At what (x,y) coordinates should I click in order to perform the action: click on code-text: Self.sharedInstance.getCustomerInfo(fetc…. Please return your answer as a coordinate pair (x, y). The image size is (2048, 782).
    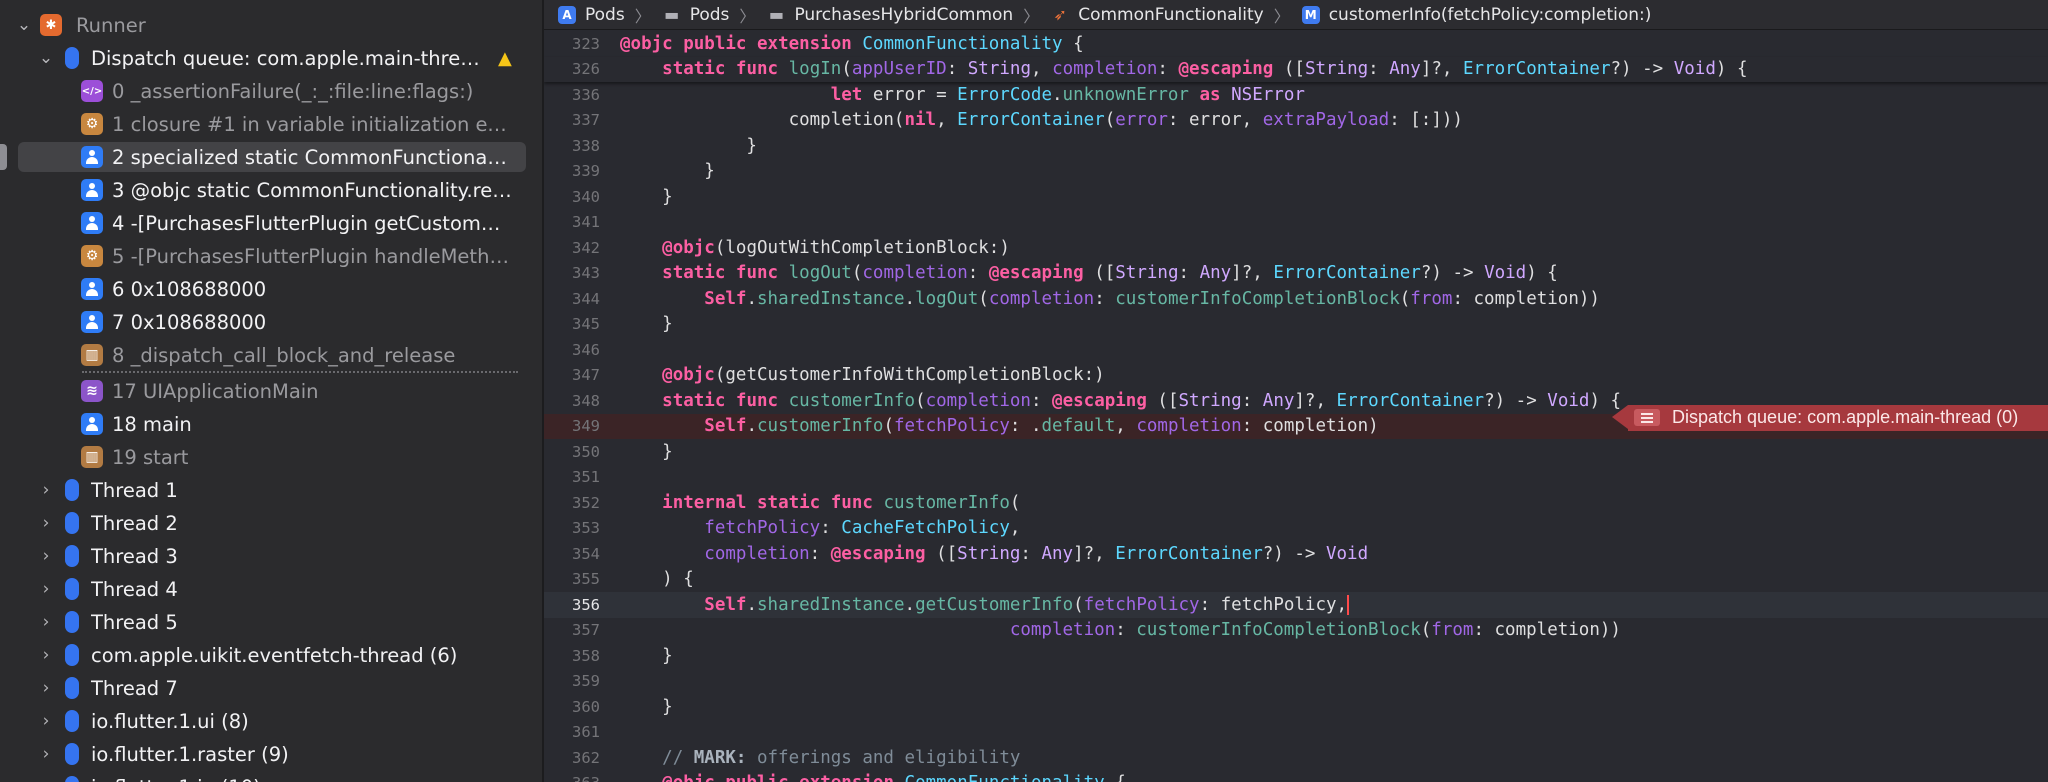
    Looking at the image, I should click on (1027, 604).